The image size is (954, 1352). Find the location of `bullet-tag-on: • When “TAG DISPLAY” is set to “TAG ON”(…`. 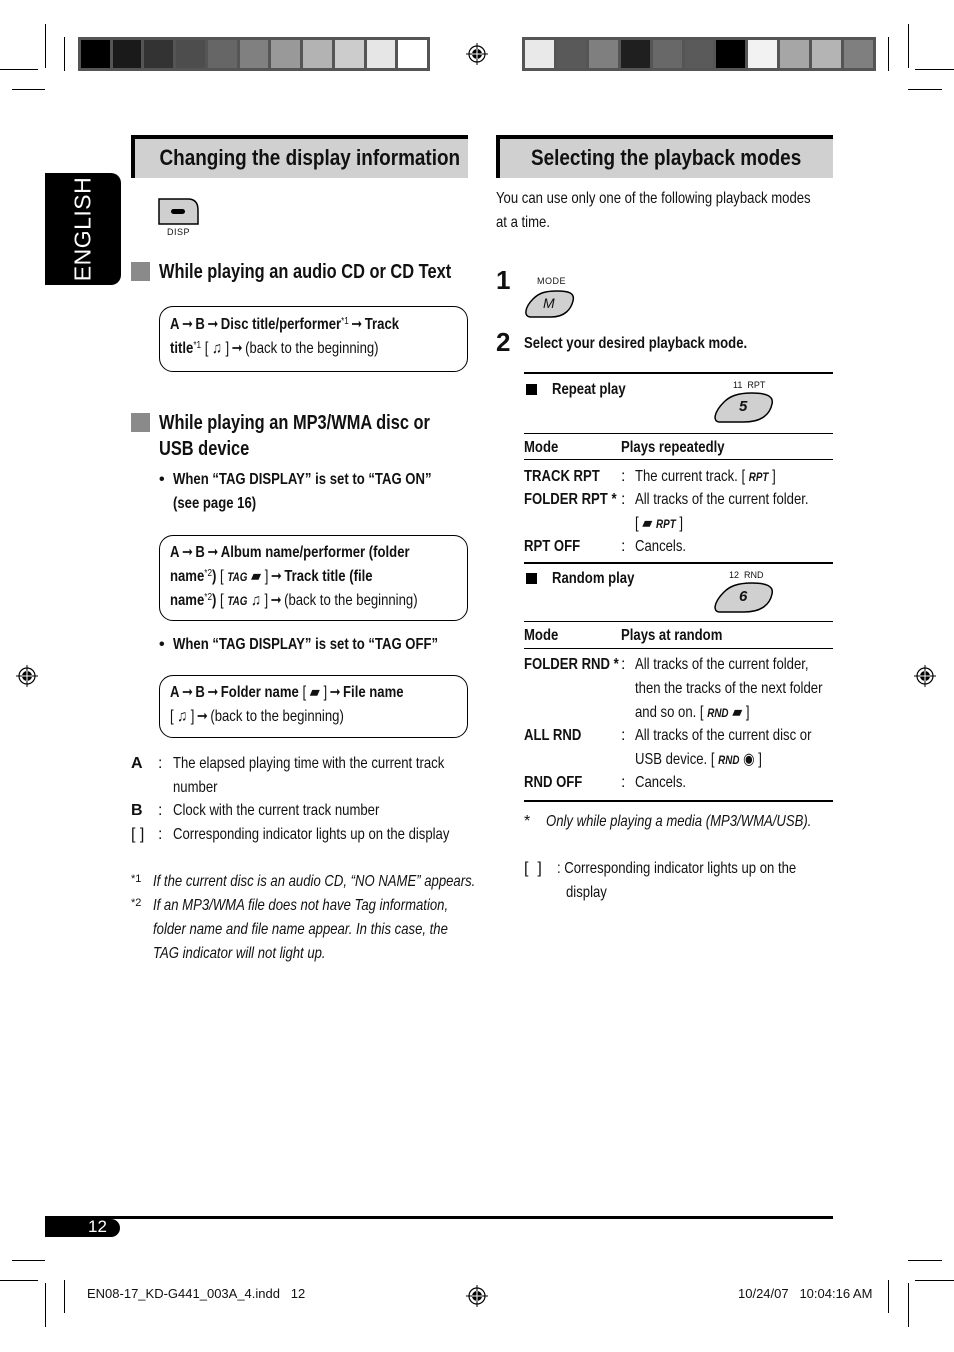

bullet-tag-on: • When “TAG DISPLAY” is set to “TAG ON”(… is located at coordinates (295, 491).